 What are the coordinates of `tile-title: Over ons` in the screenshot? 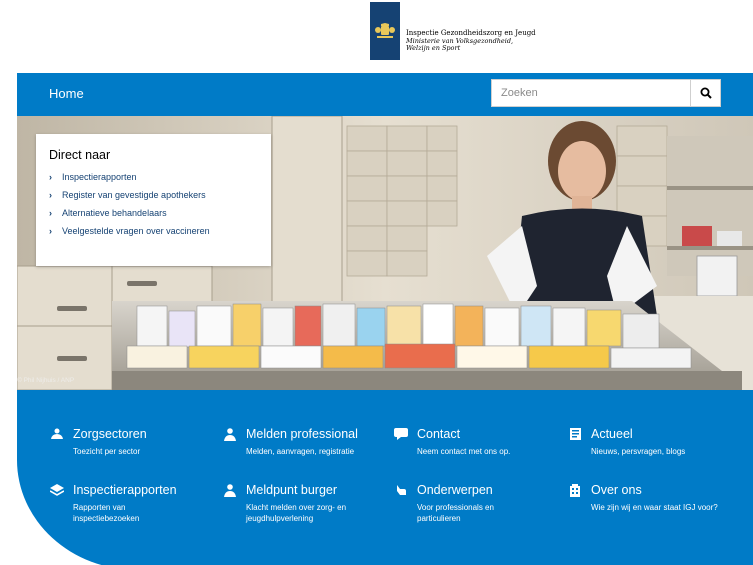 It's located at (616, 490).